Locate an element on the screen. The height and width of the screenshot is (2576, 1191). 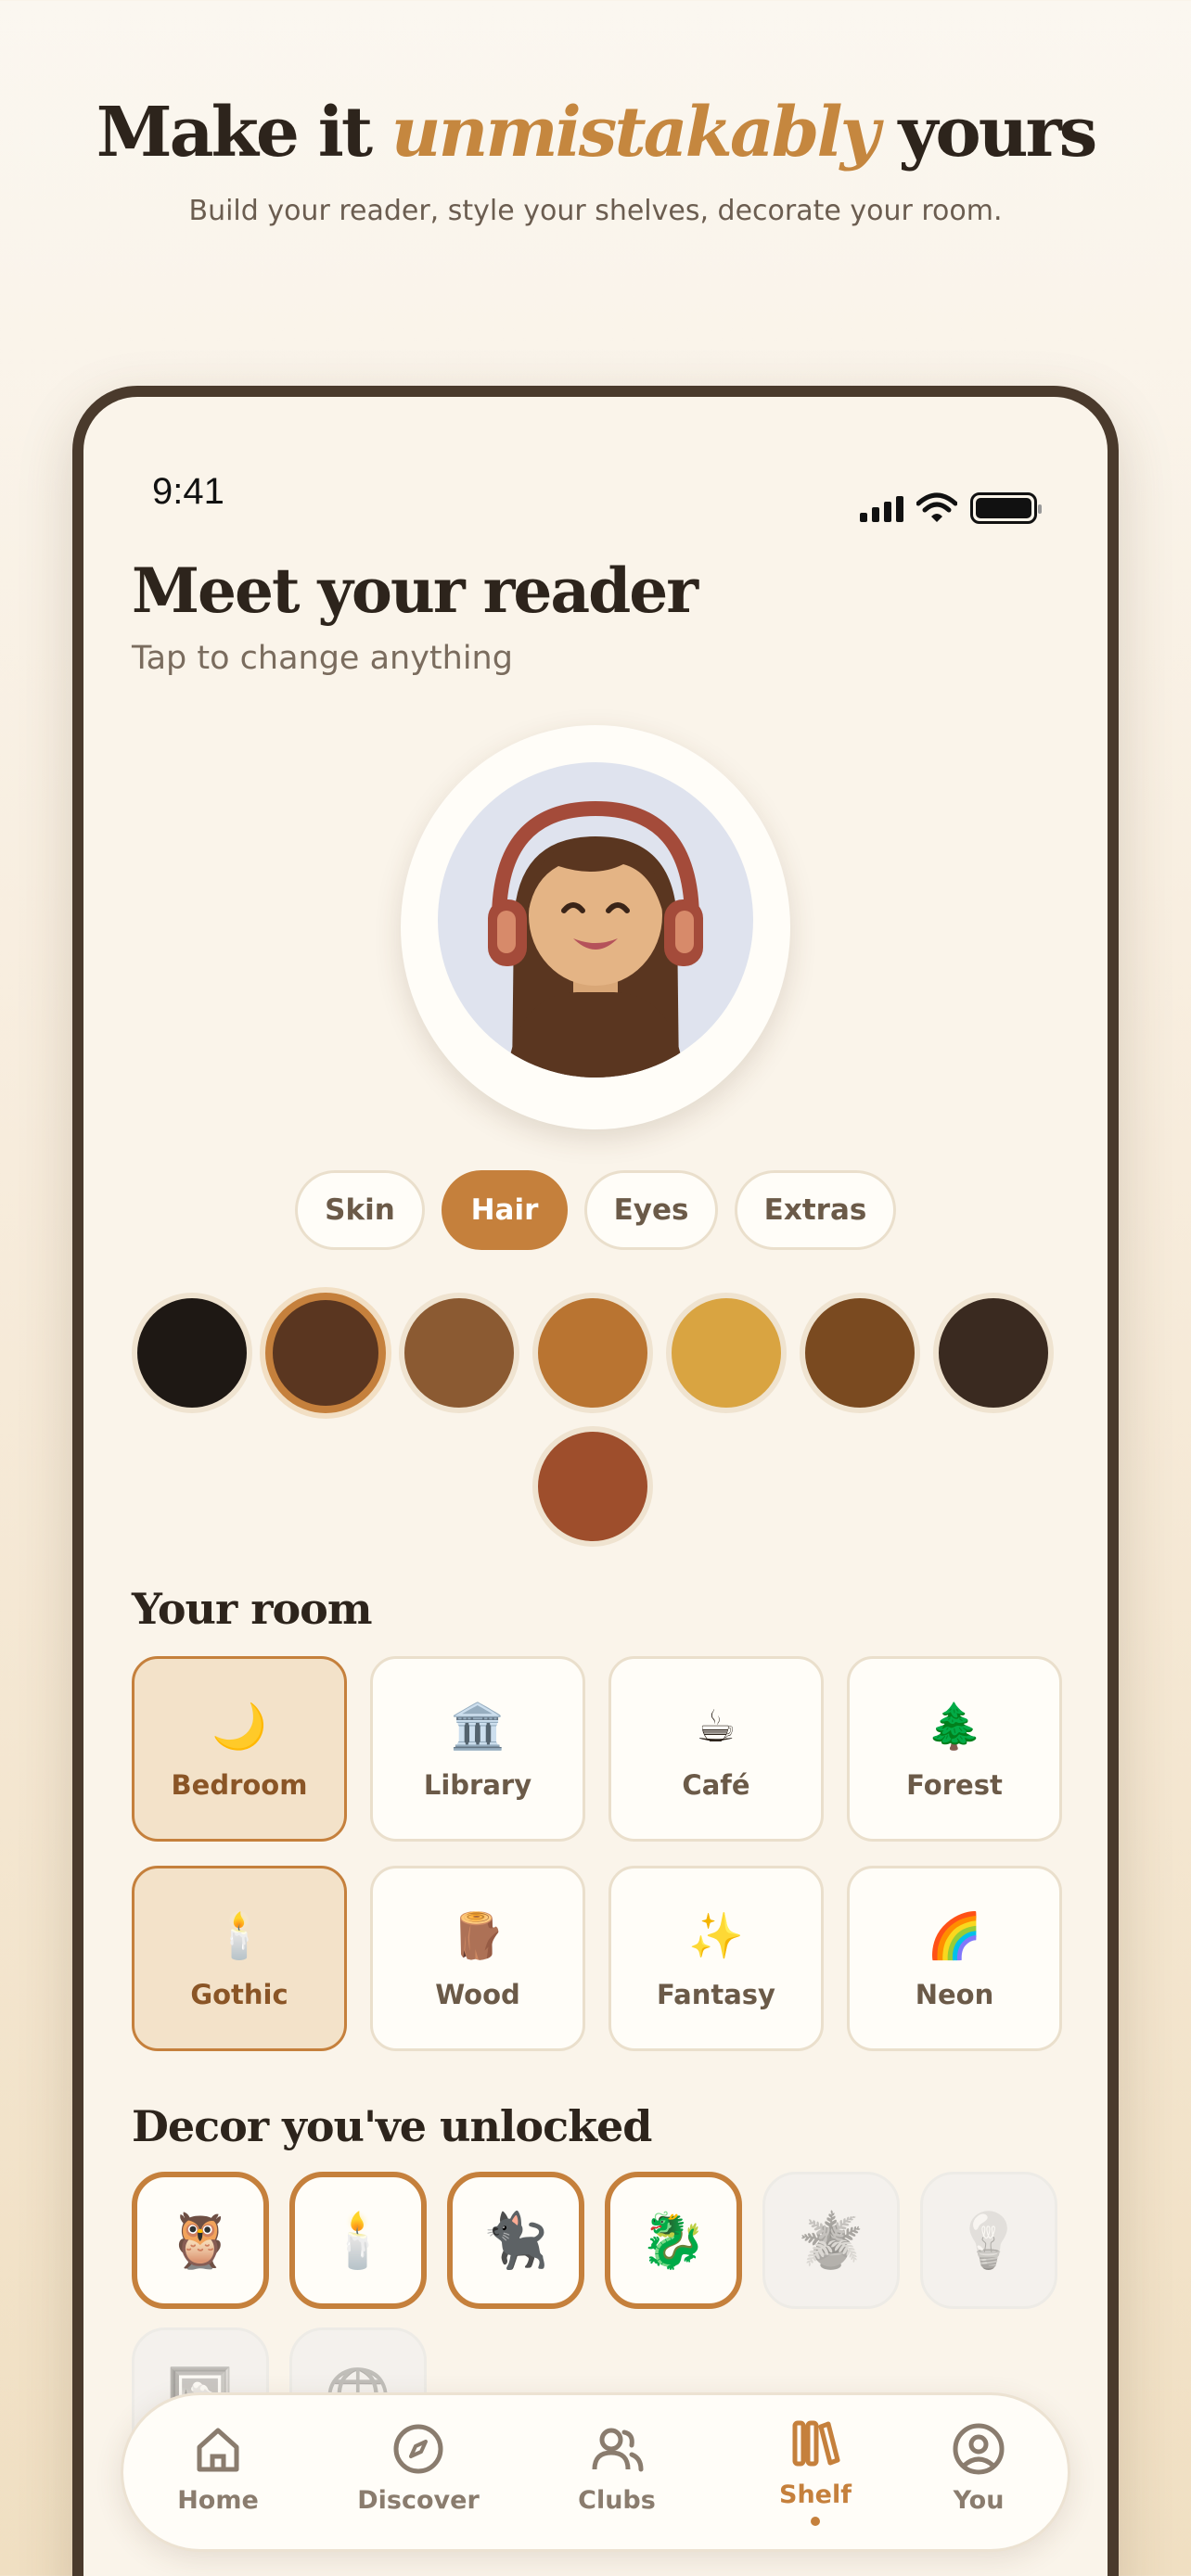
room-option-neon: 🌈 Neon is located at coordinates (955, 1958).